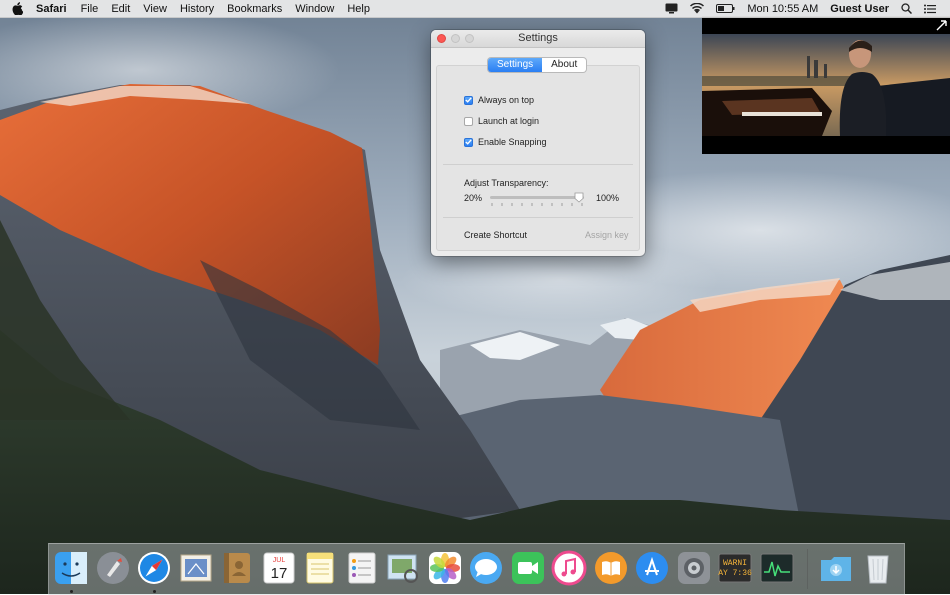 This screenshot has height=595, width=950. I want to click on menu-file: File, so click(90, 9).